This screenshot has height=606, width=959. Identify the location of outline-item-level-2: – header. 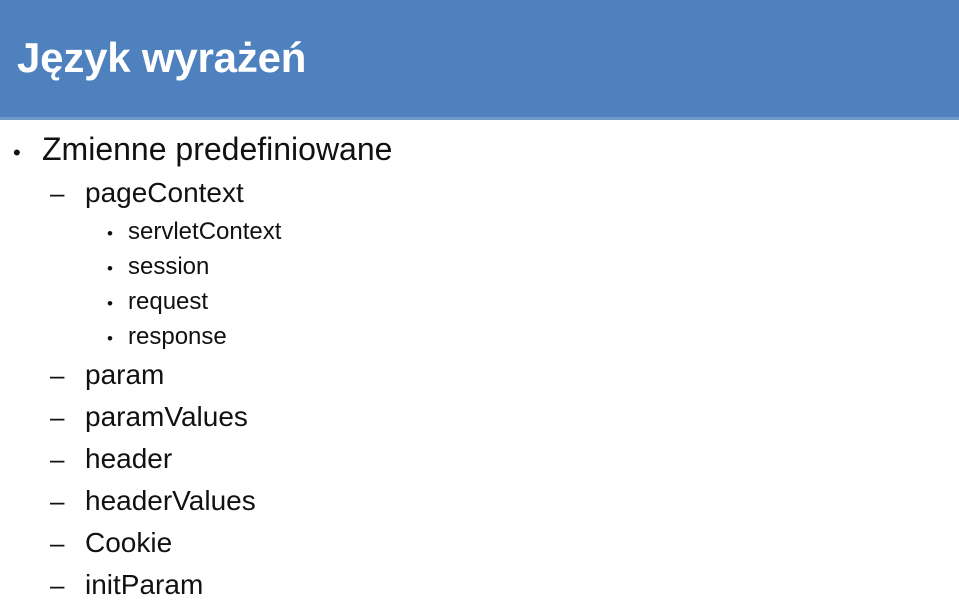
(479, 459).